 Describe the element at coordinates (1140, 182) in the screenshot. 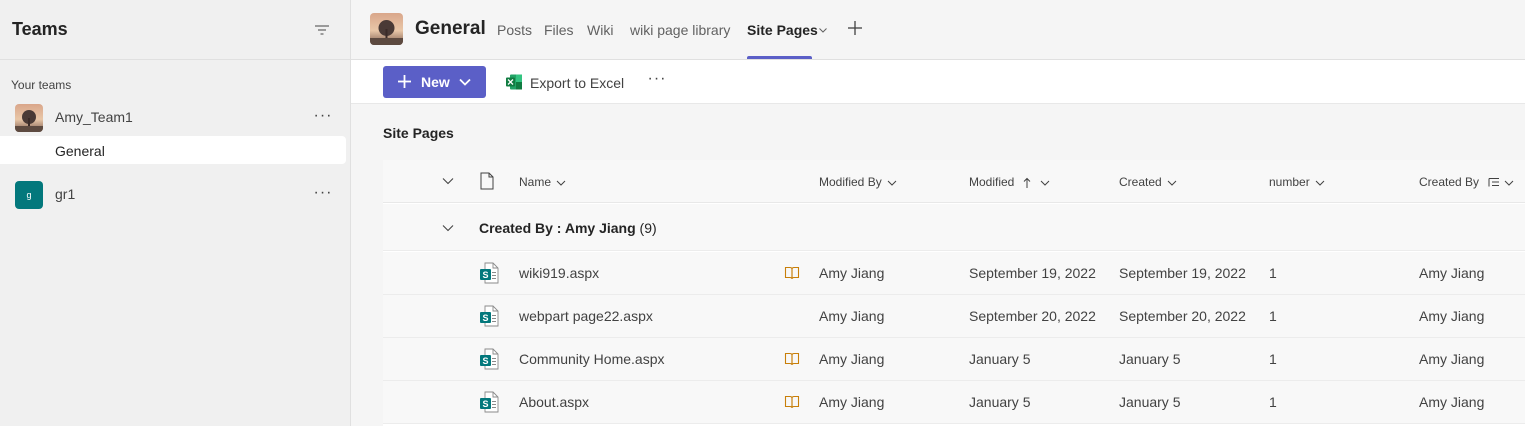

I see `column-header-label: Created` at that location.